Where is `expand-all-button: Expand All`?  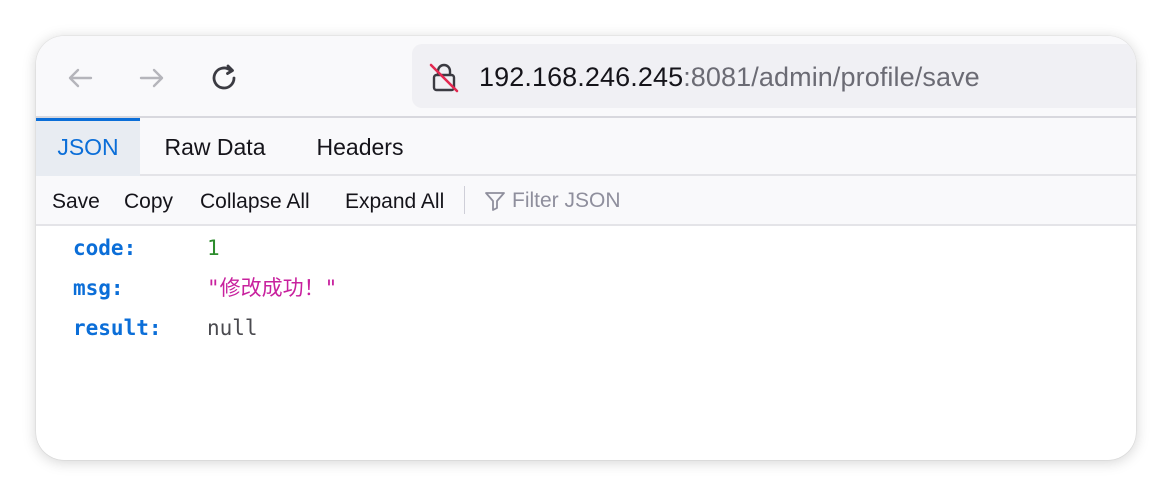 expand-all-button: Expand All is located at coordinates (394, 200).